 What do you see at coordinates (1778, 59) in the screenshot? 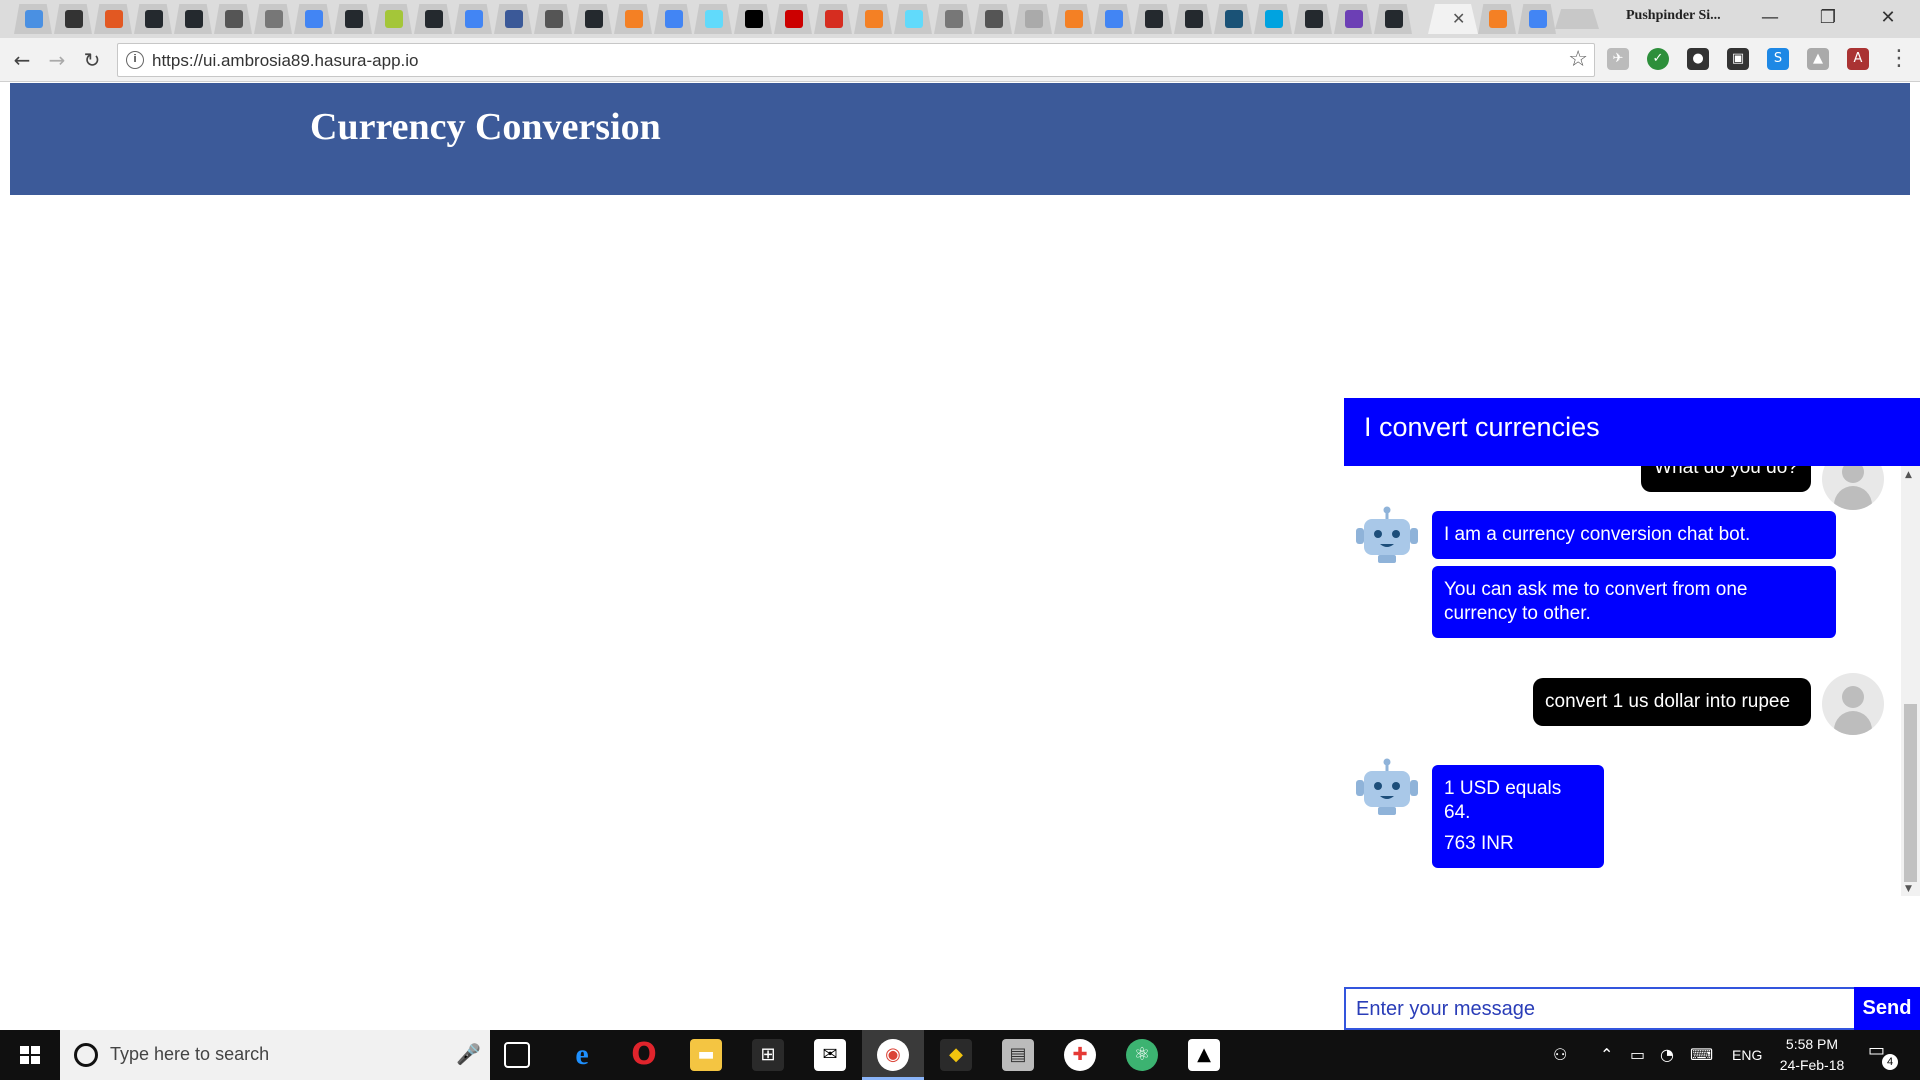
I see `extension-icon: S` at bounding box center [1778, 59].